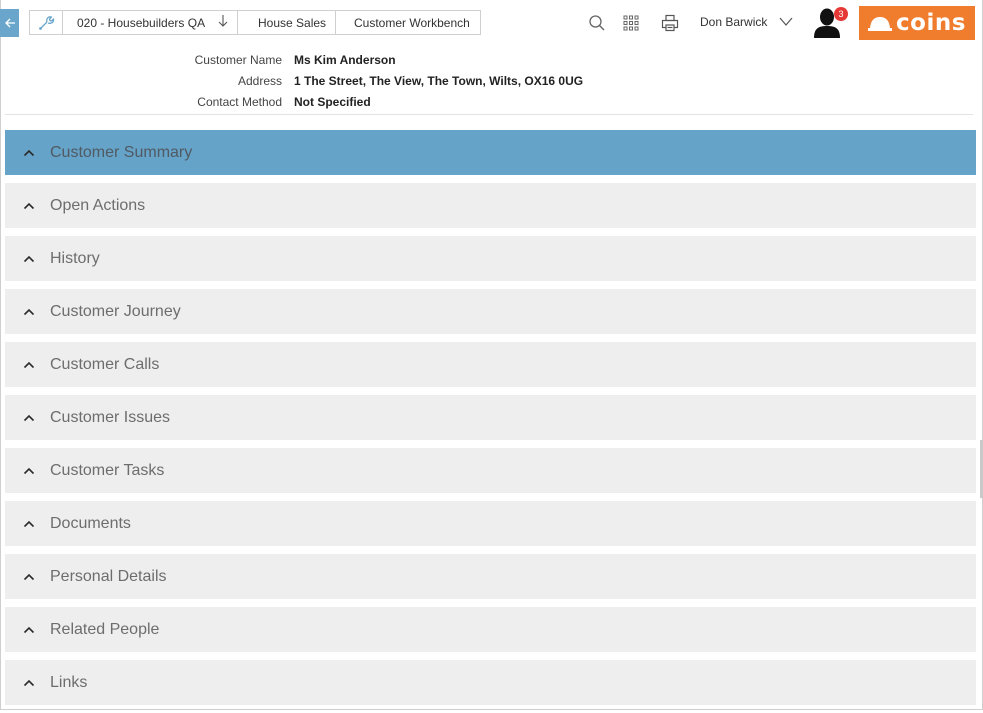 The width and height of the screenshot is (983, 713). I want to click on section-title: Customer Tasks, so click(107, 470).